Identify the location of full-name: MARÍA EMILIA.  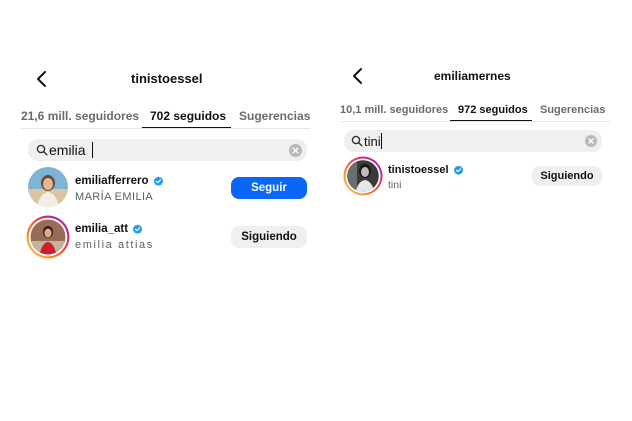
(114, 197).